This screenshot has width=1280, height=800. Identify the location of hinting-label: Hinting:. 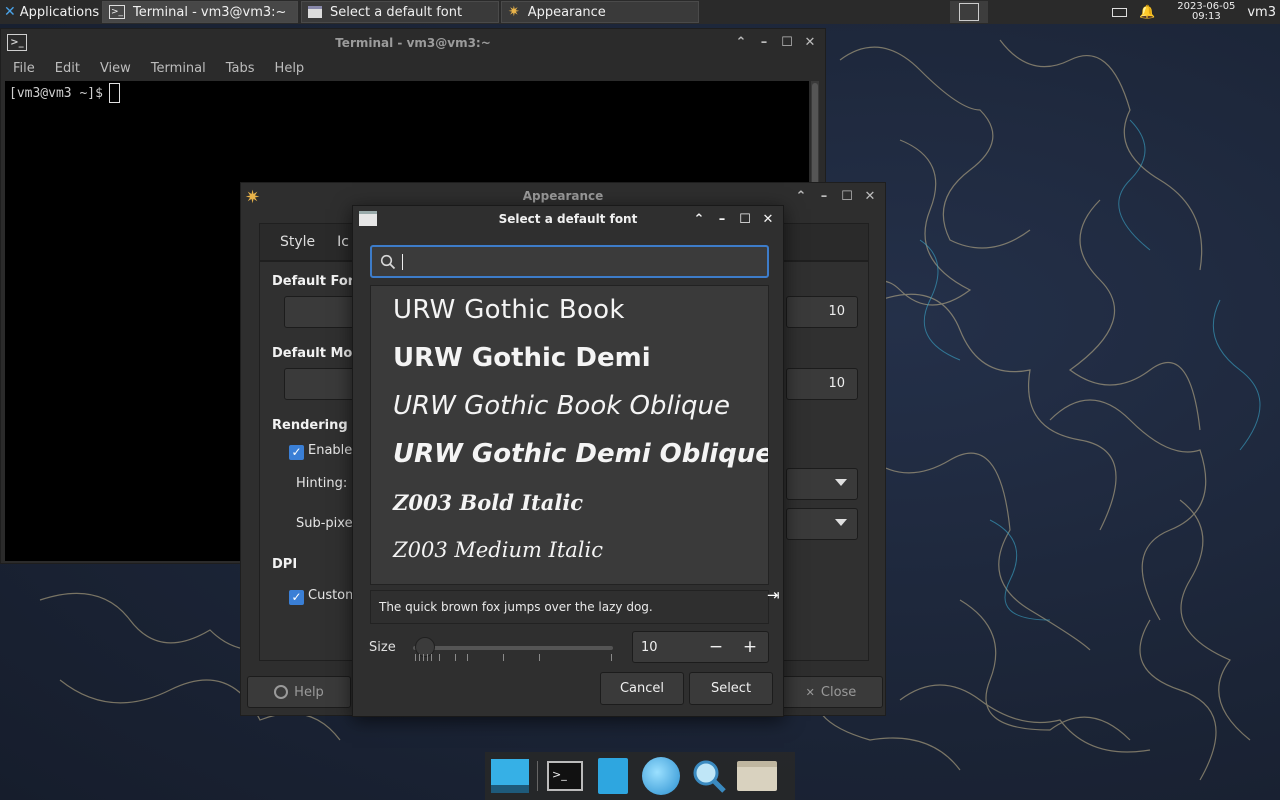
(322, 483).